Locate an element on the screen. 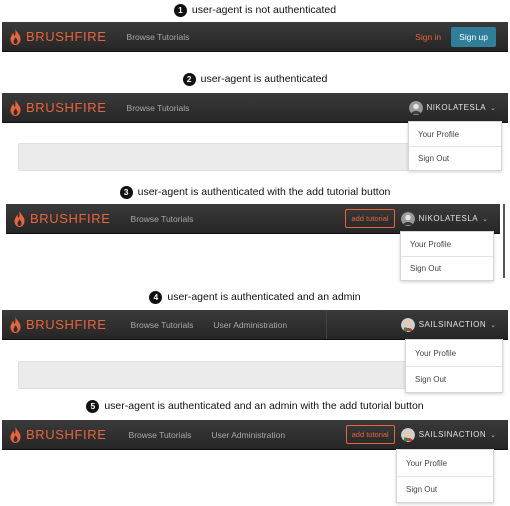 This screenshot has height=506, width=510. user-area: NIKOLATESLA ⌄ is located at coordinates (458, 107).